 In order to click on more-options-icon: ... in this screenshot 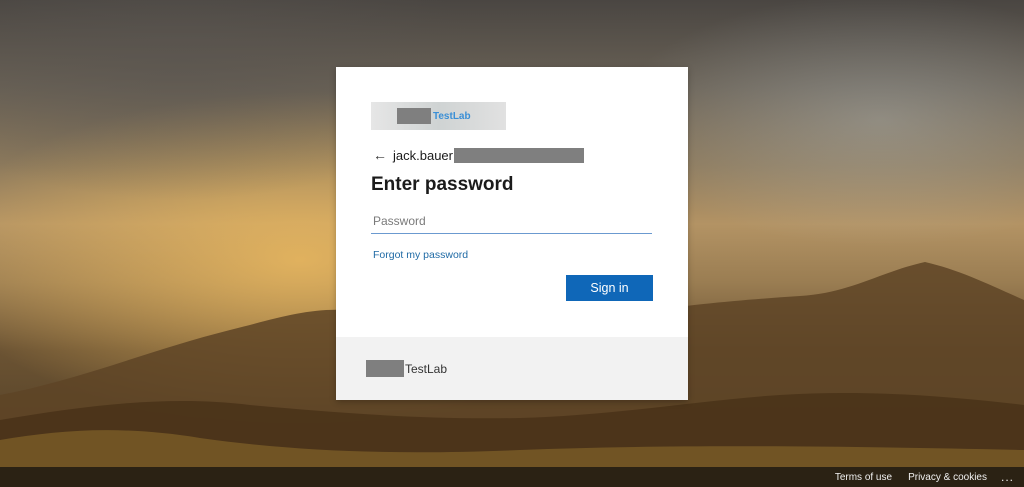, I will do `click(1007, 477)`.